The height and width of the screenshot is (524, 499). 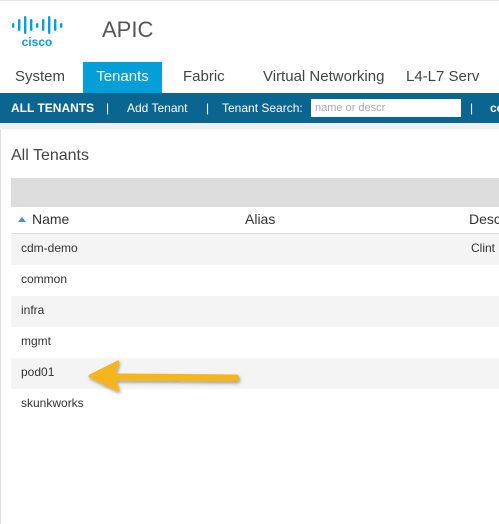 I want to click on tab-fabric: Fabric, so click(x=204, y=77).